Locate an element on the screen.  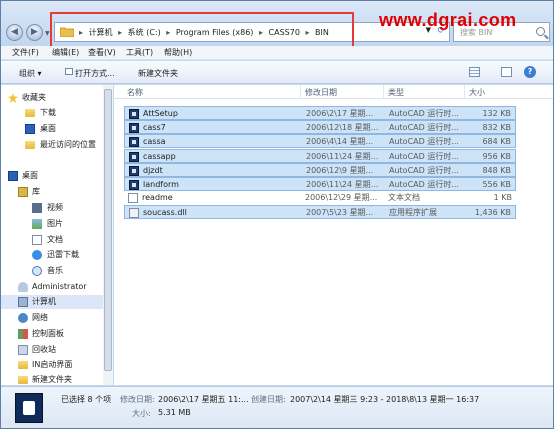
table-row: readme 2006\12\29 星期... 文本文档 1 KB is located at coordinates (320, 198).